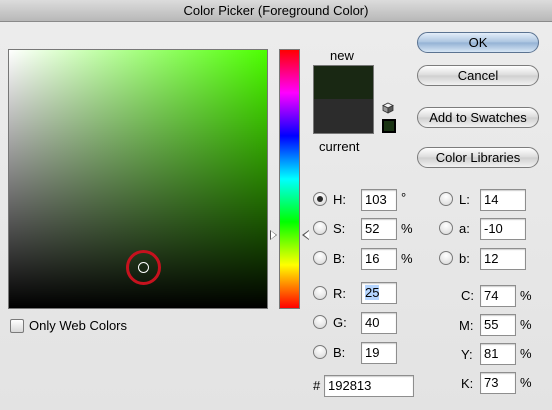 The width and height of the screenshot is (552, 410). Describe the element at coordinates (17, 326) in the screenshot. I see `only-web-colors-checkbox` at that location.